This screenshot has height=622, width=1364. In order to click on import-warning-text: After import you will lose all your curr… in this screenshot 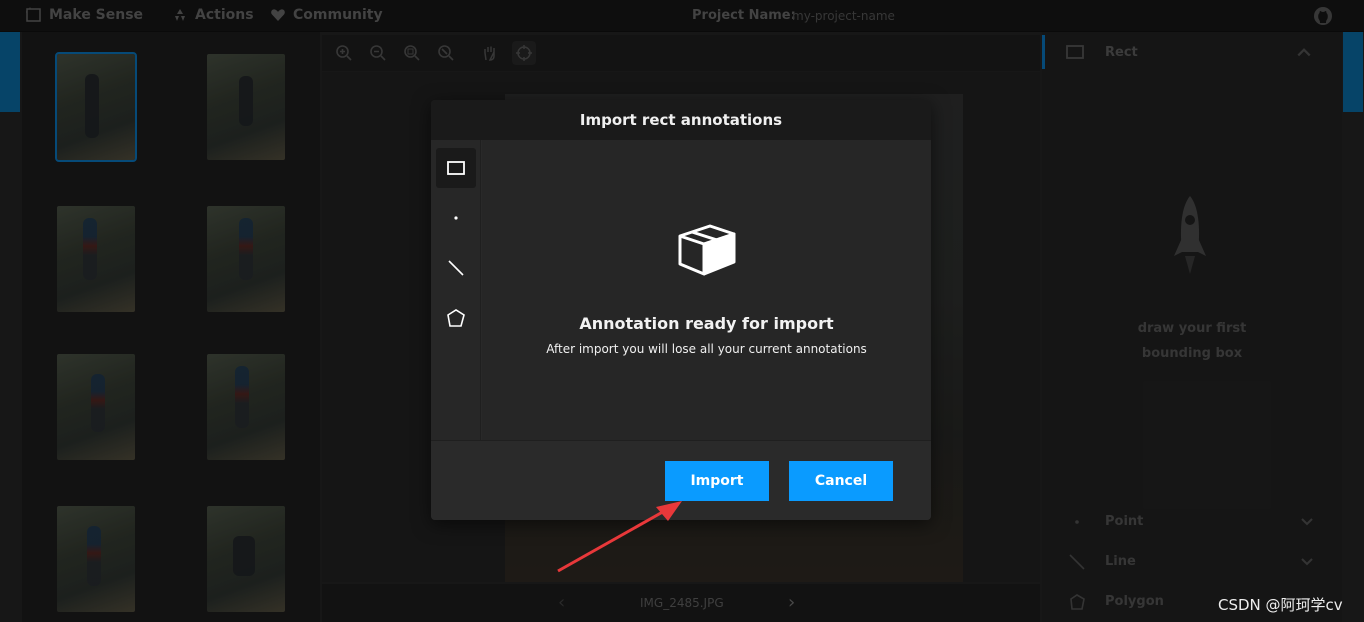, I will do `click(706, 349)`.